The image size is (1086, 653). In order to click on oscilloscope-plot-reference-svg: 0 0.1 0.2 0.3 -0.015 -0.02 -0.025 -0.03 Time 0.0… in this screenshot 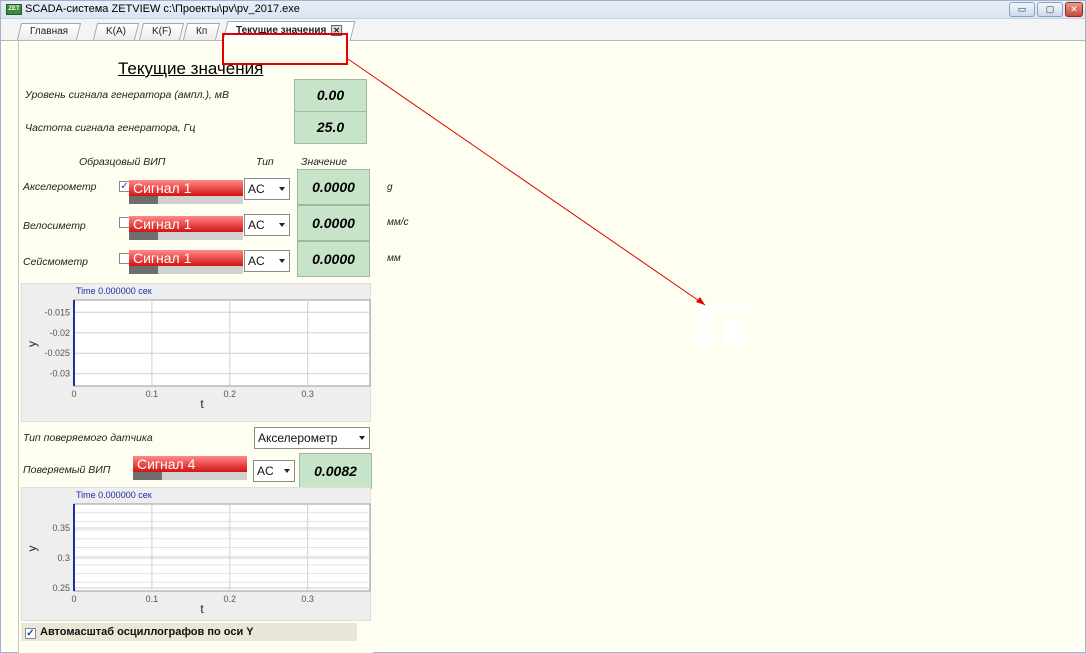, I will do `click(198, 348)`.